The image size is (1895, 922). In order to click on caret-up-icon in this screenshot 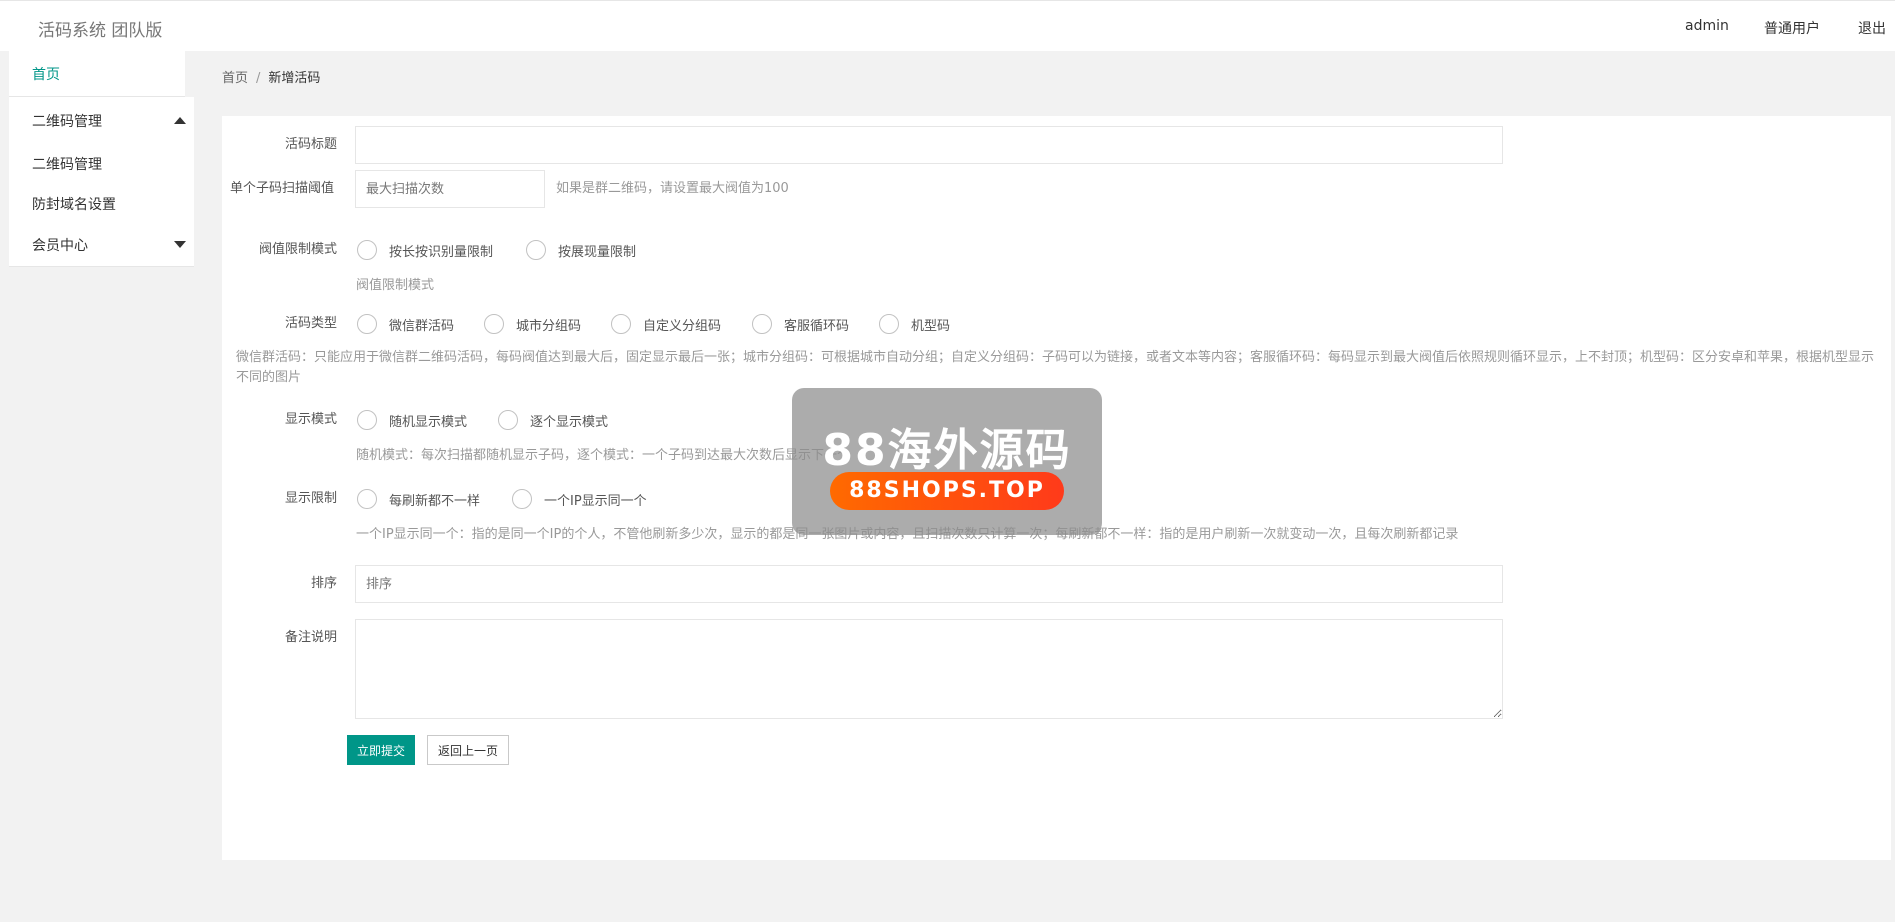, I will do `click(180, 120)`.